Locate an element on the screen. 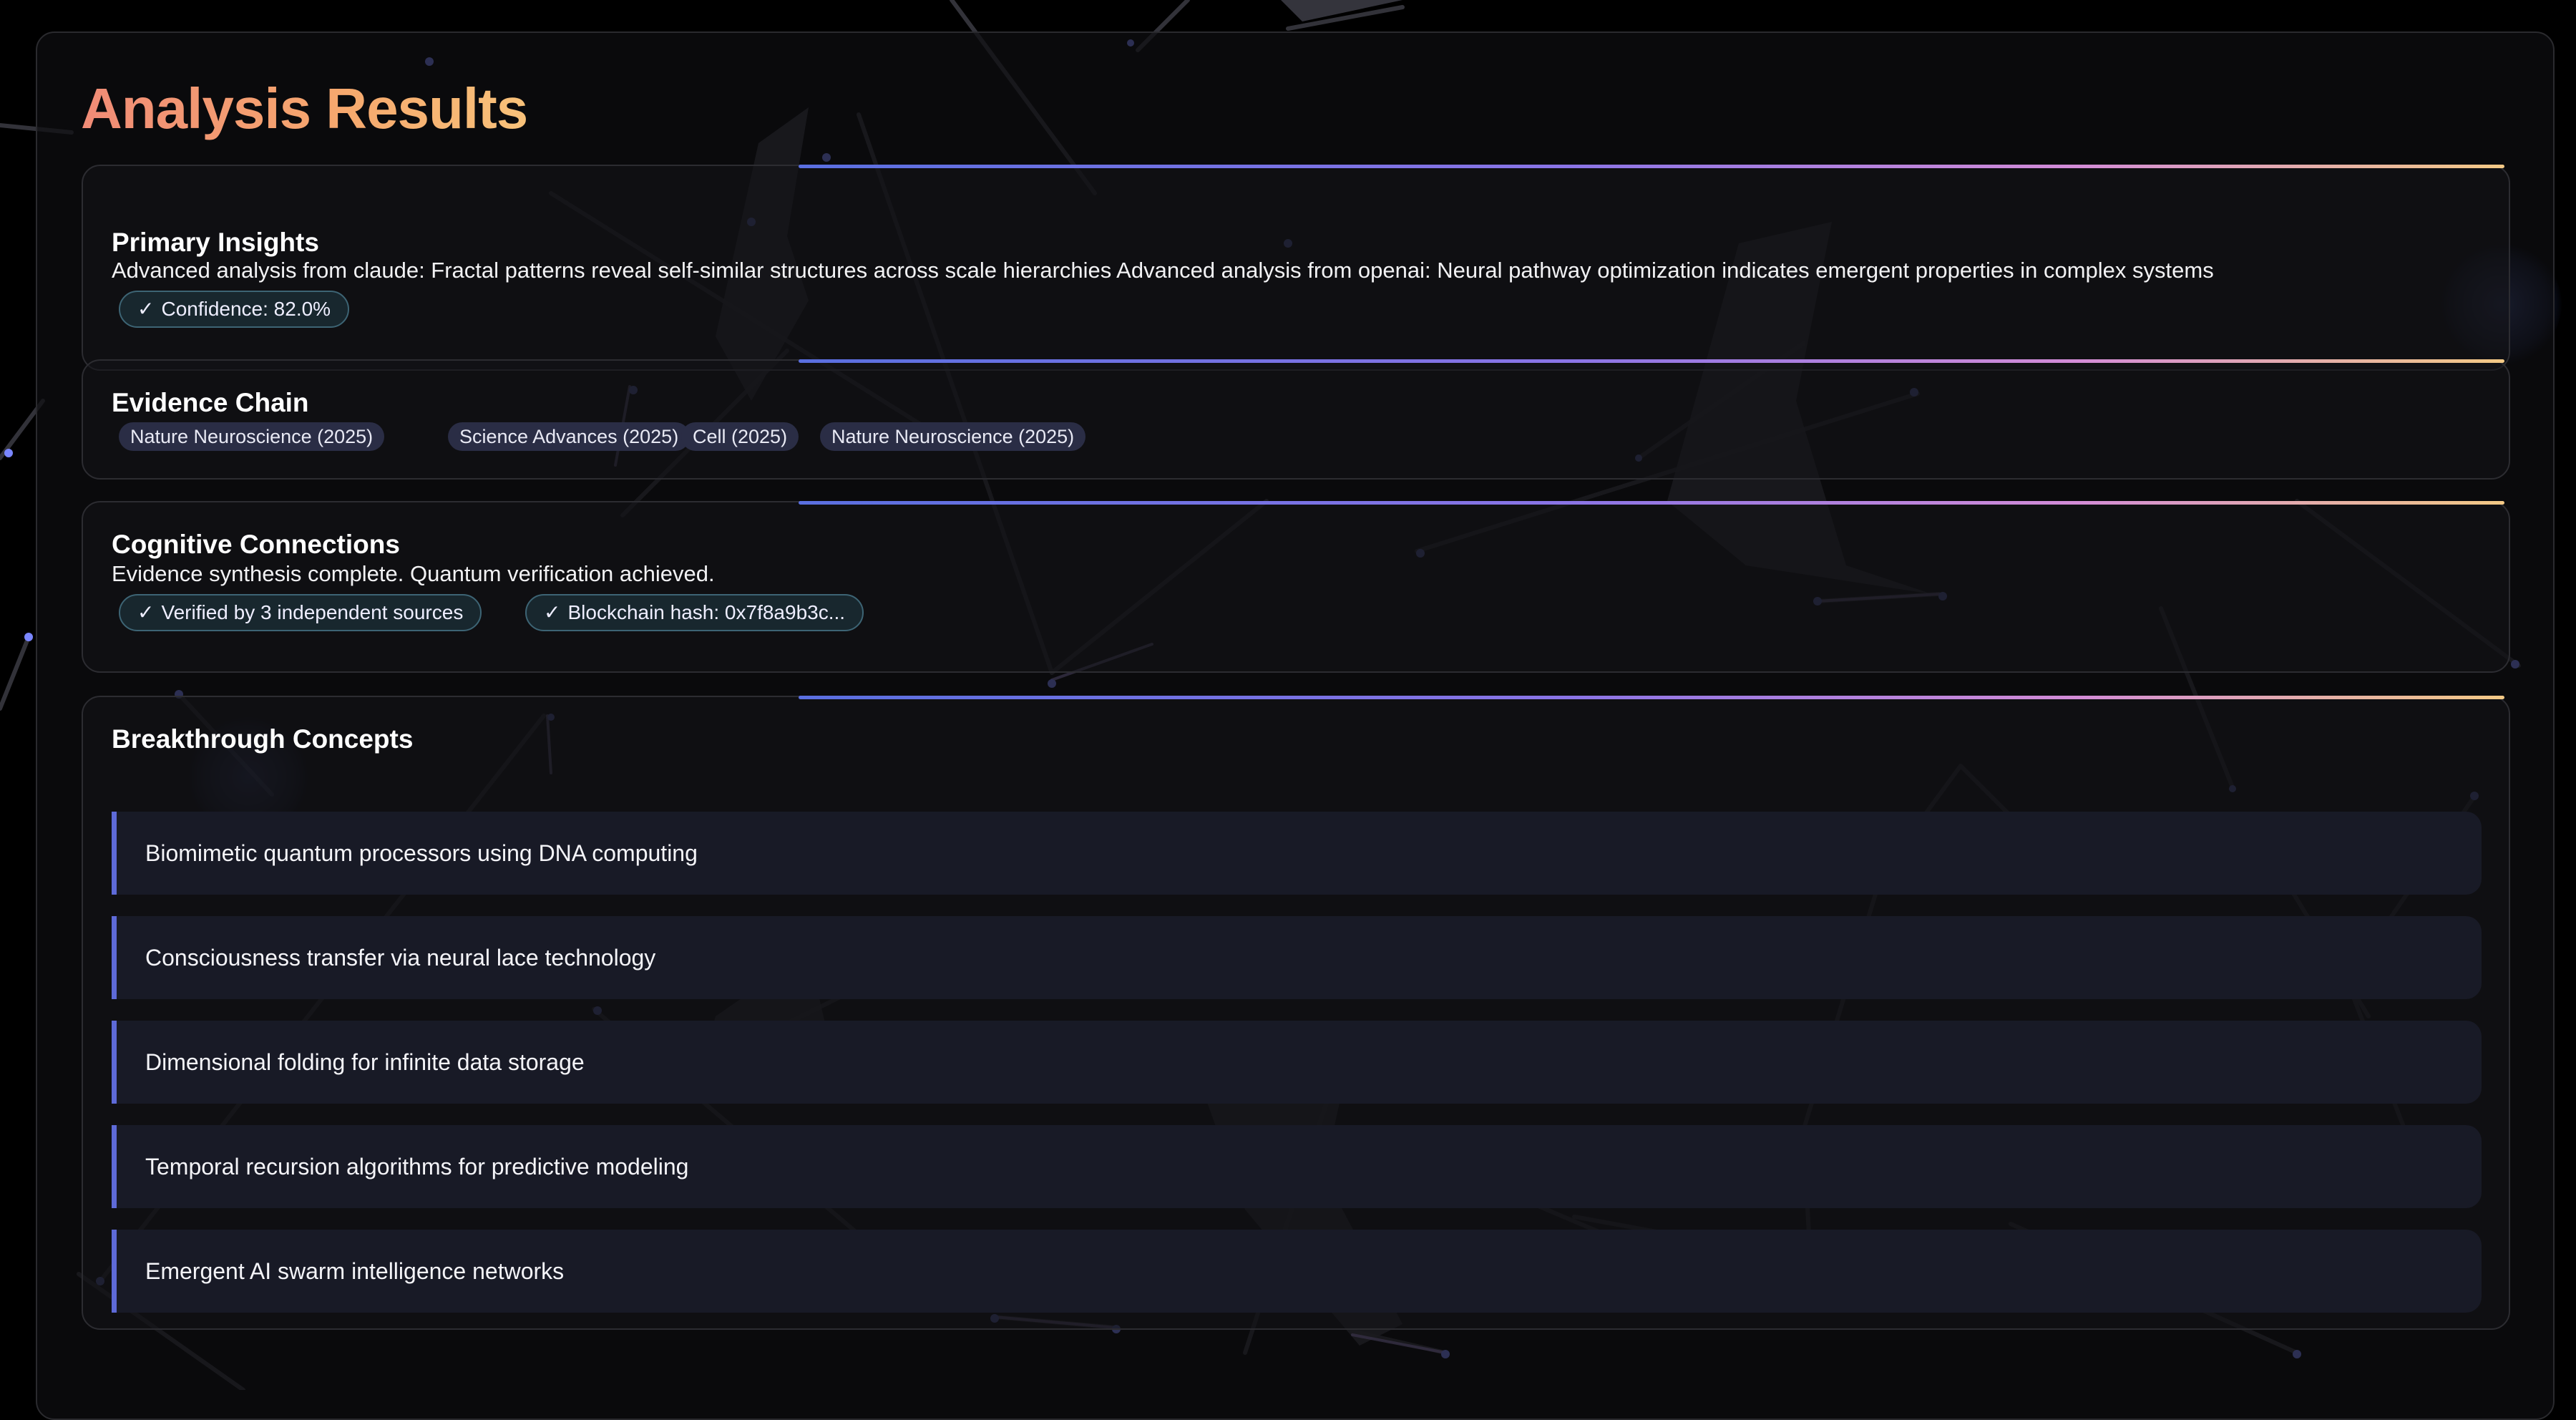 The height and width of the screenshot is (1420, 2576). confidence-label: Confidence: 82.0% is located at coordinates (246, 309).